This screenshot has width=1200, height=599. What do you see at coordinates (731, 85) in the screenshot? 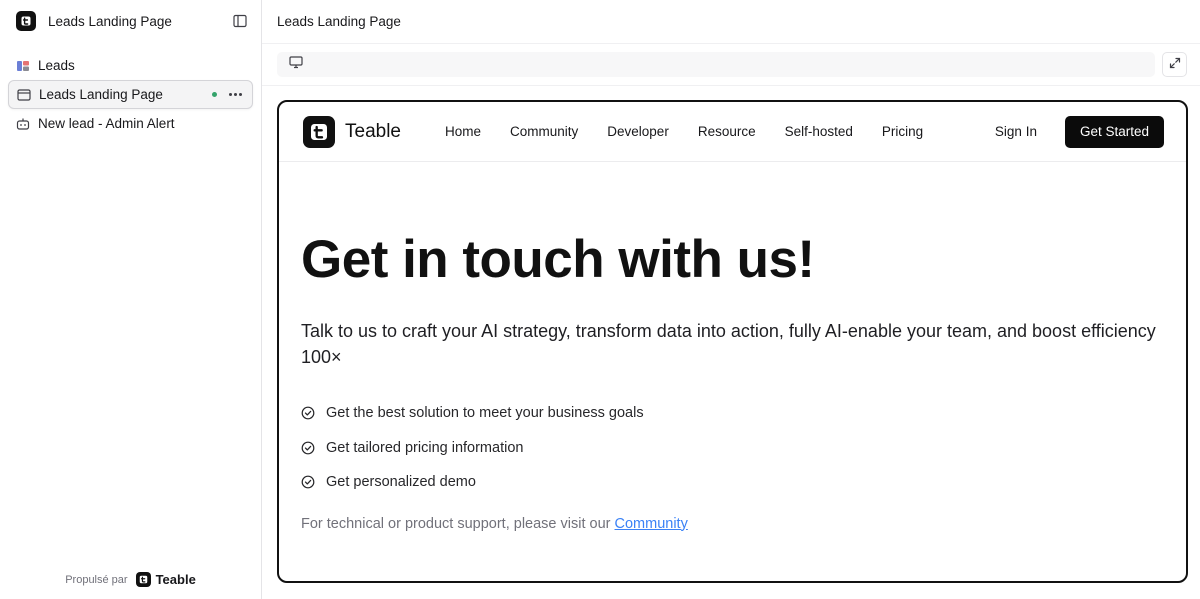
I see `divider` at bounding box center [731, 85].